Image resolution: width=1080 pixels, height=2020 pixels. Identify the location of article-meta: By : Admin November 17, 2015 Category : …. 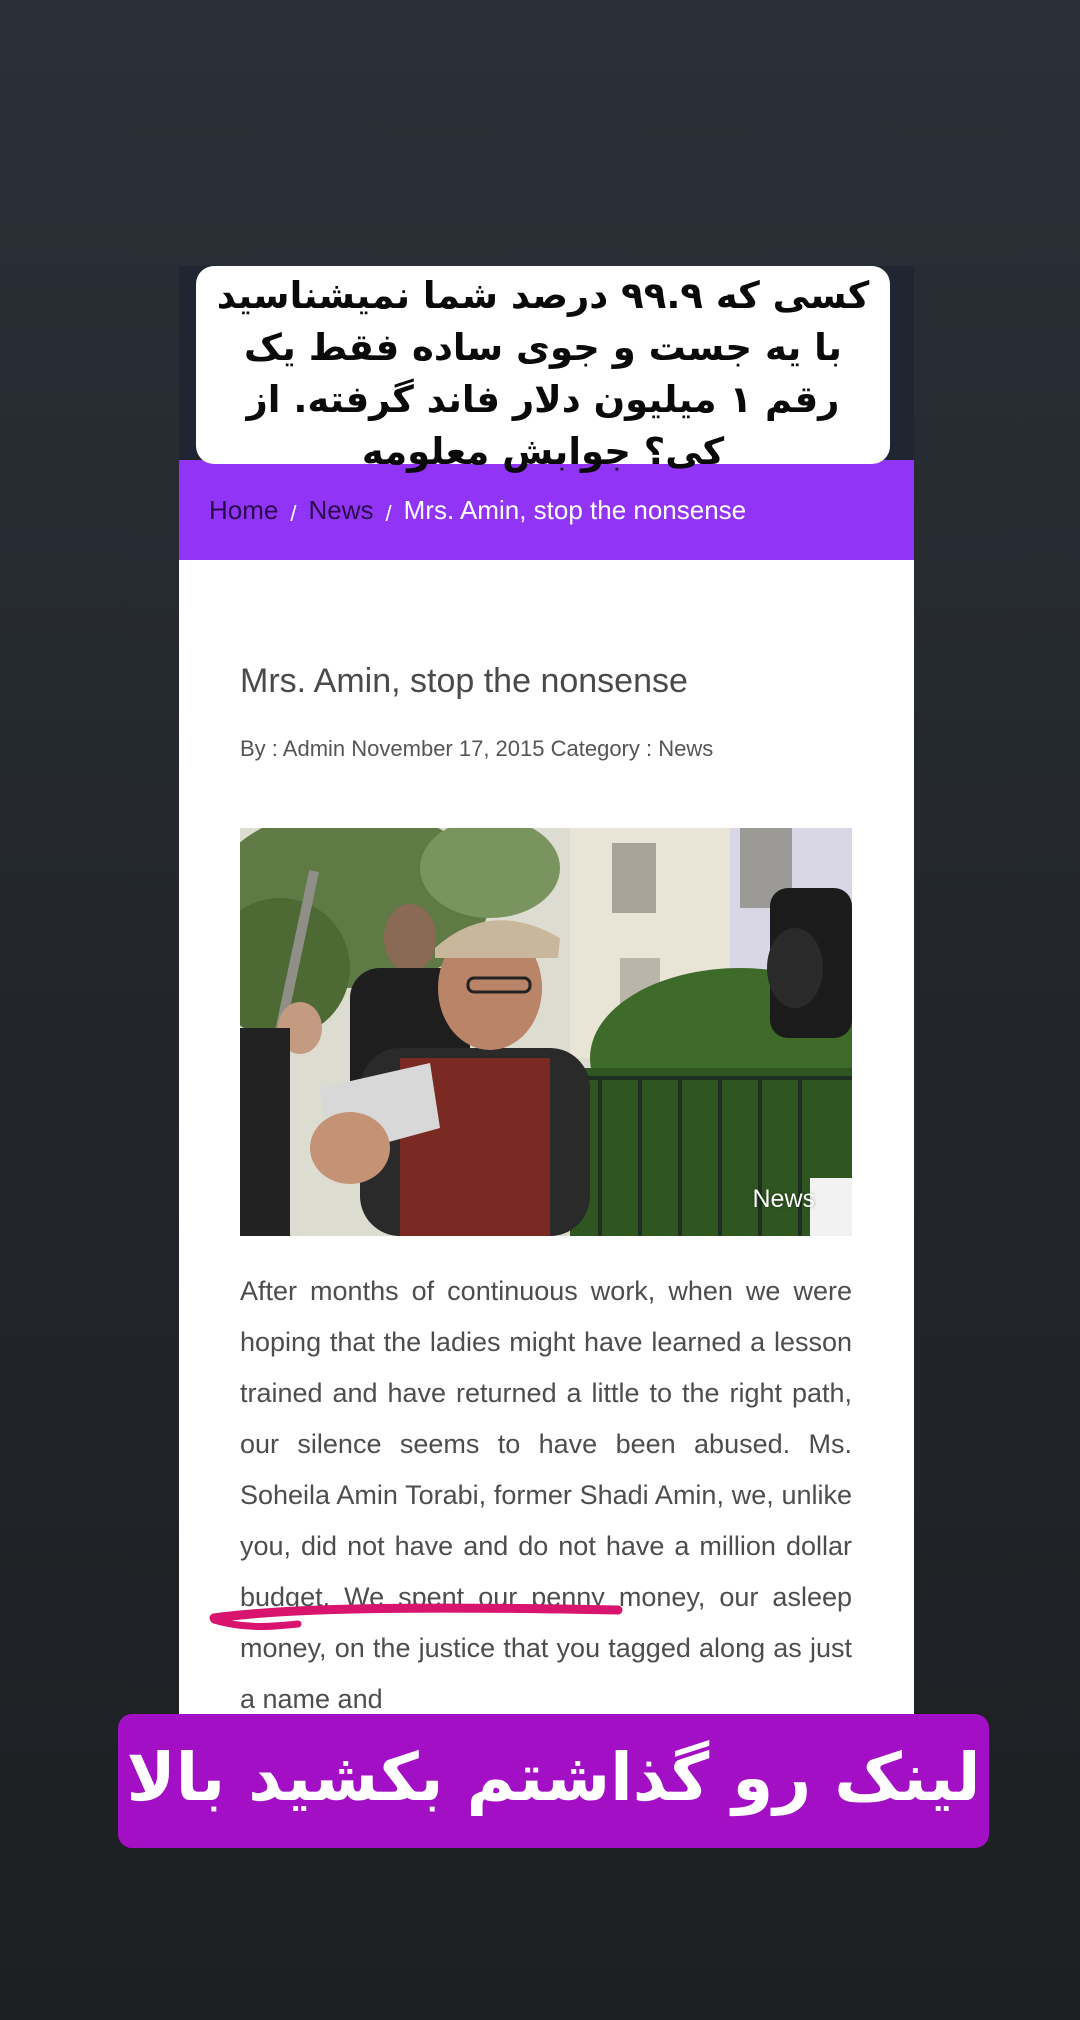
(477, 748).